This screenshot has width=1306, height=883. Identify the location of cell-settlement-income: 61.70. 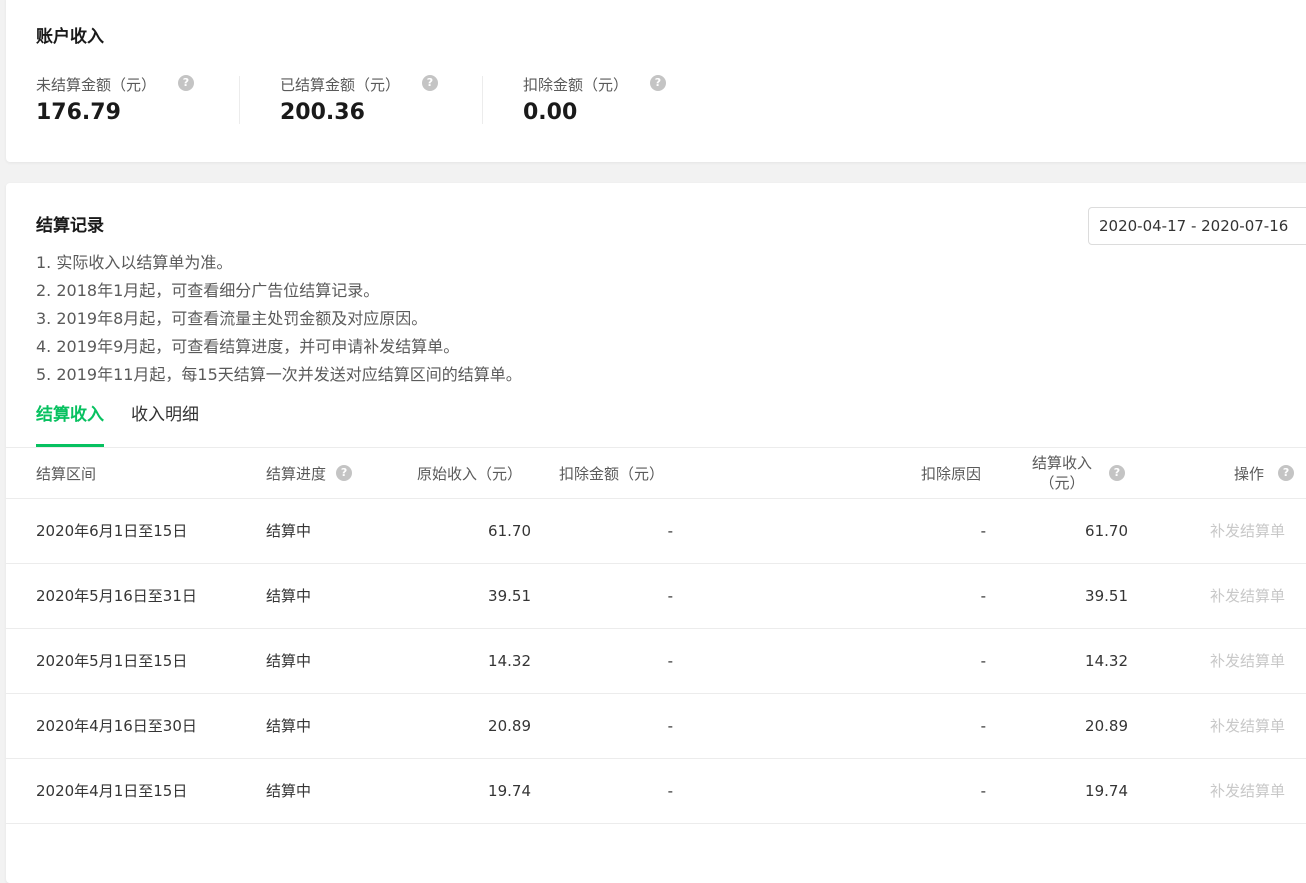
(1106, 531).